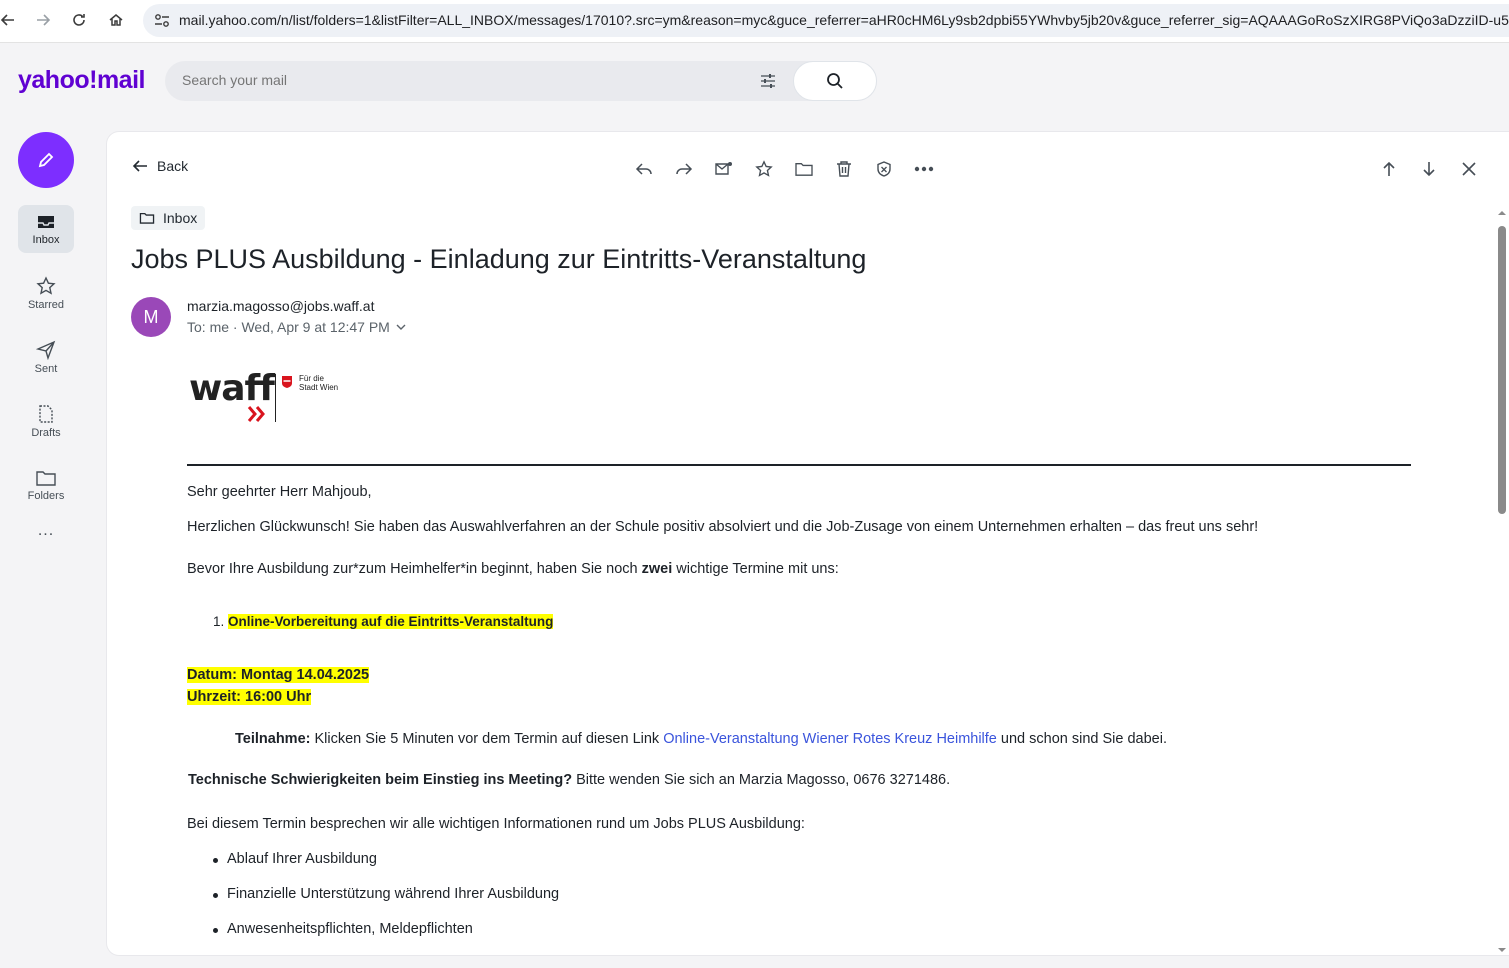 The height and width of the screenshot is (968, 1509). I want to click on forward-icon, so click(684, 169).